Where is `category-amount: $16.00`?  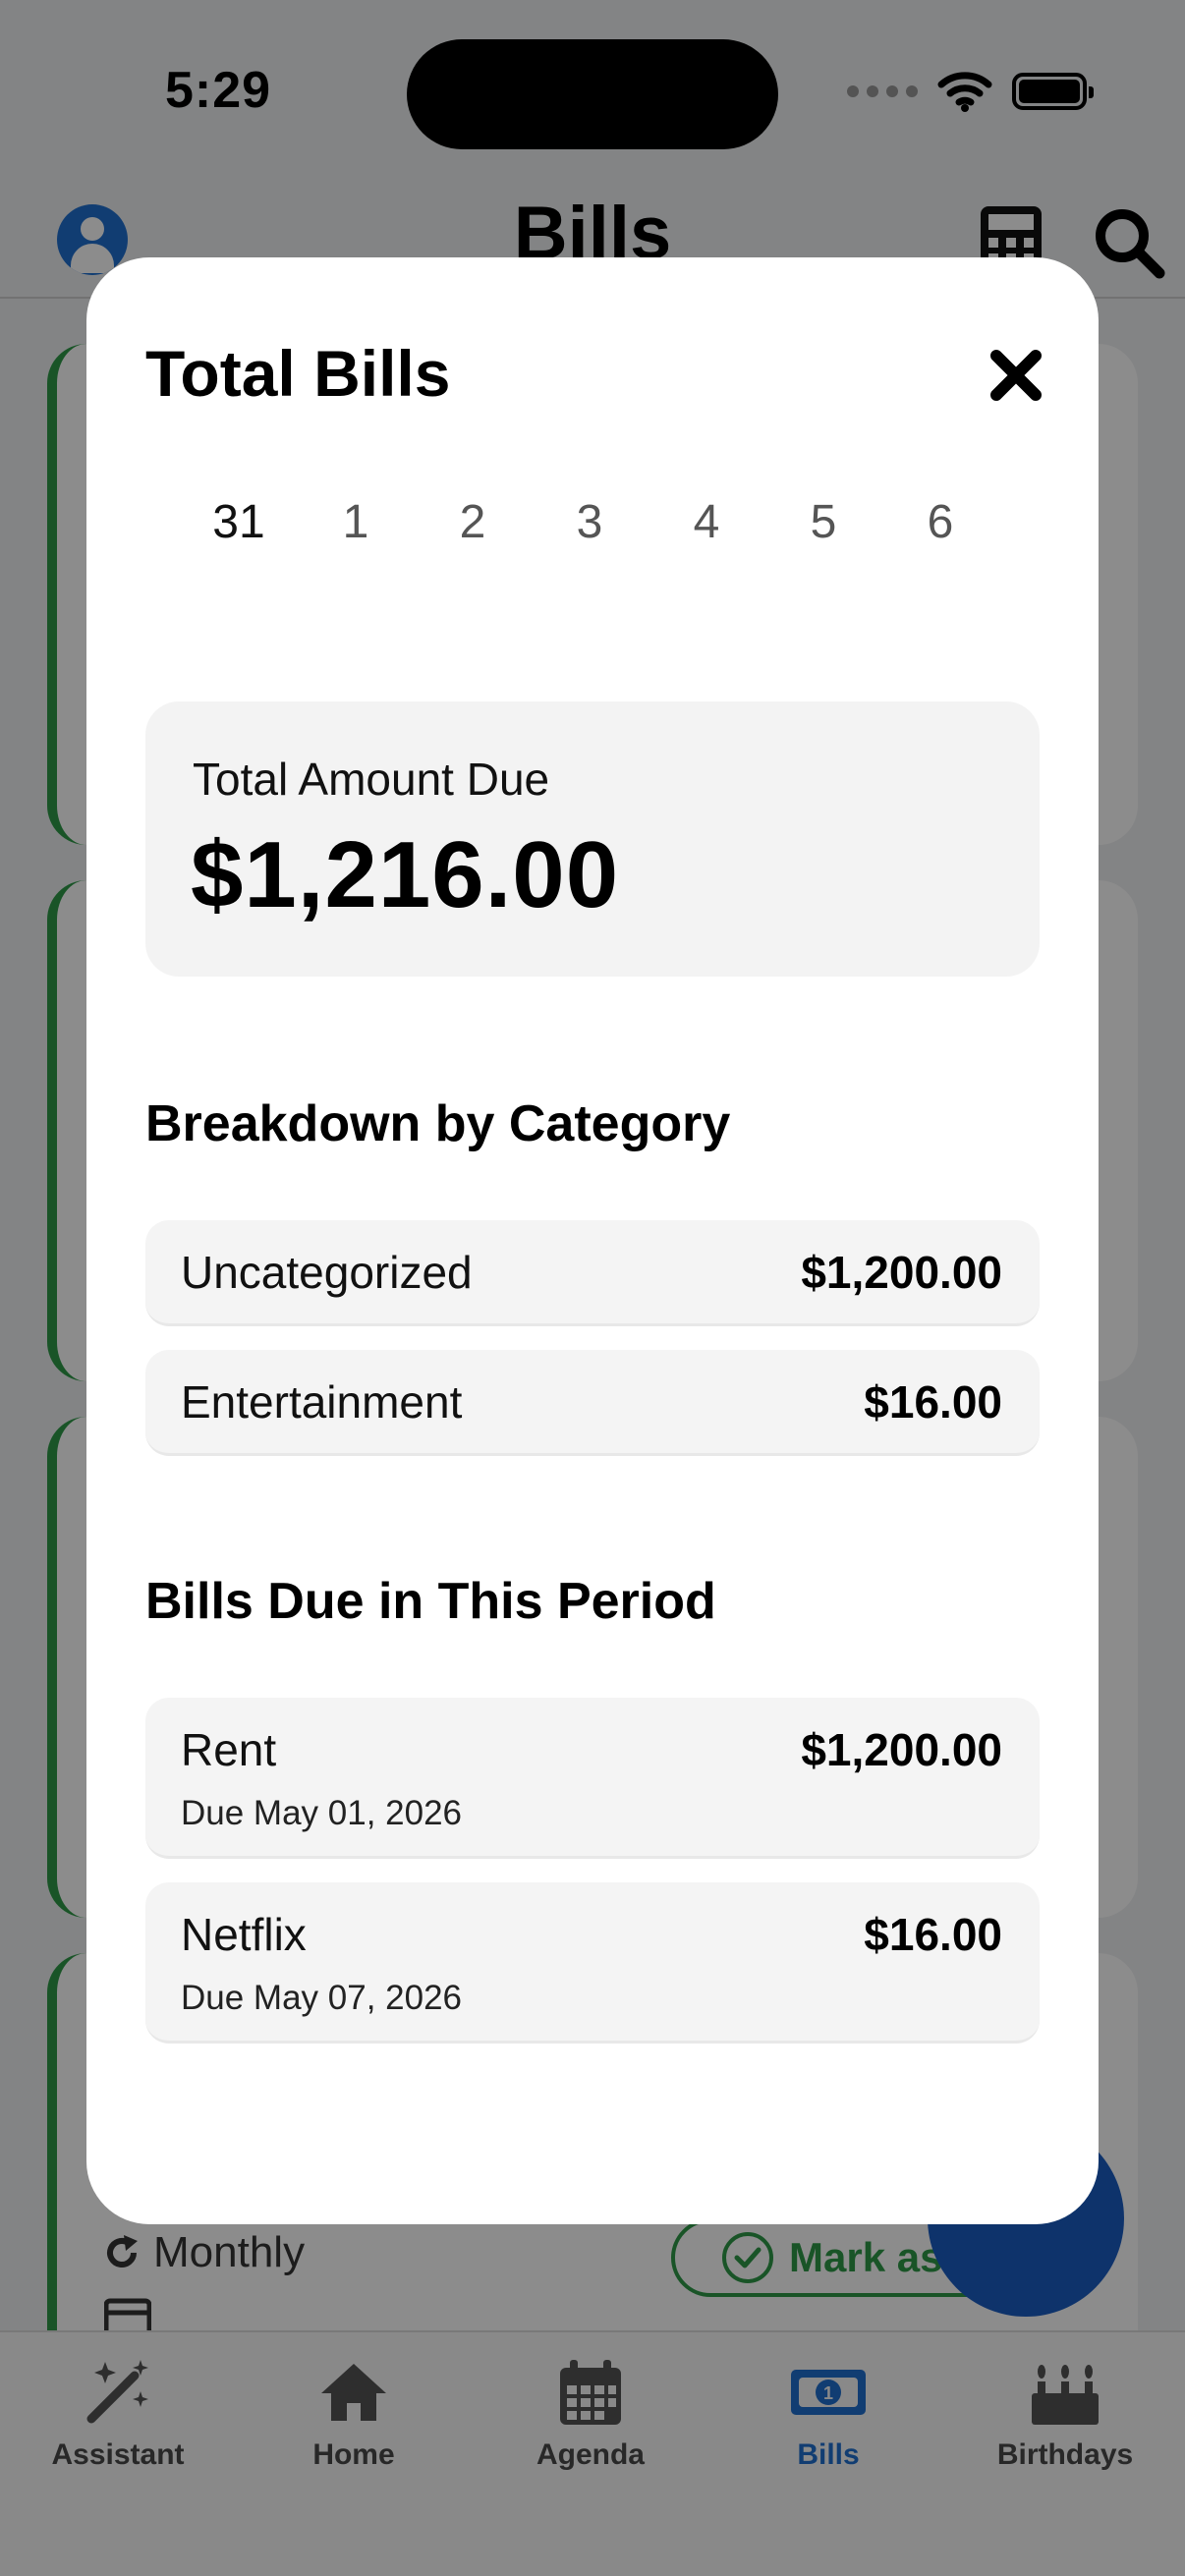 category-amount: $16.00 is located at coordinates (933, 1402).